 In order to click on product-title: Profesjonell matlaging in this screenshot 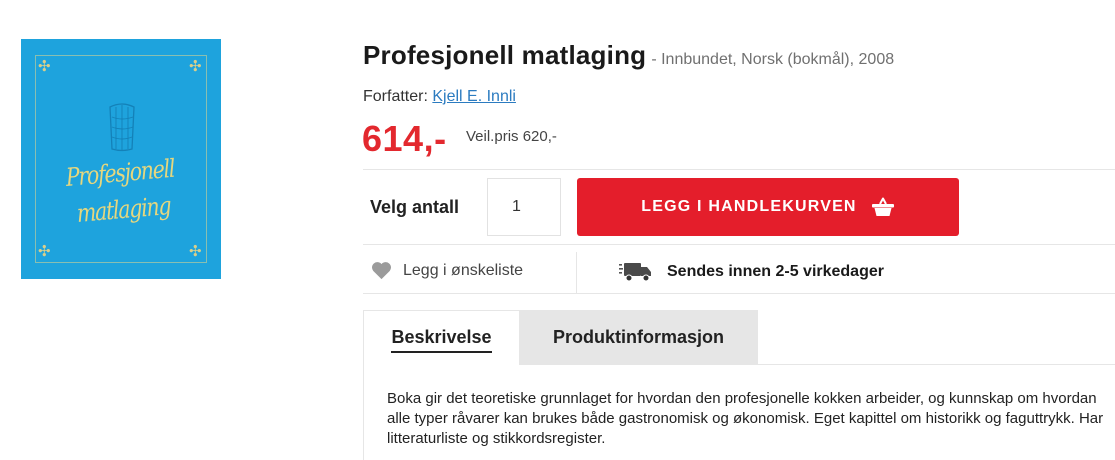, I will do `click(505, 55)`.